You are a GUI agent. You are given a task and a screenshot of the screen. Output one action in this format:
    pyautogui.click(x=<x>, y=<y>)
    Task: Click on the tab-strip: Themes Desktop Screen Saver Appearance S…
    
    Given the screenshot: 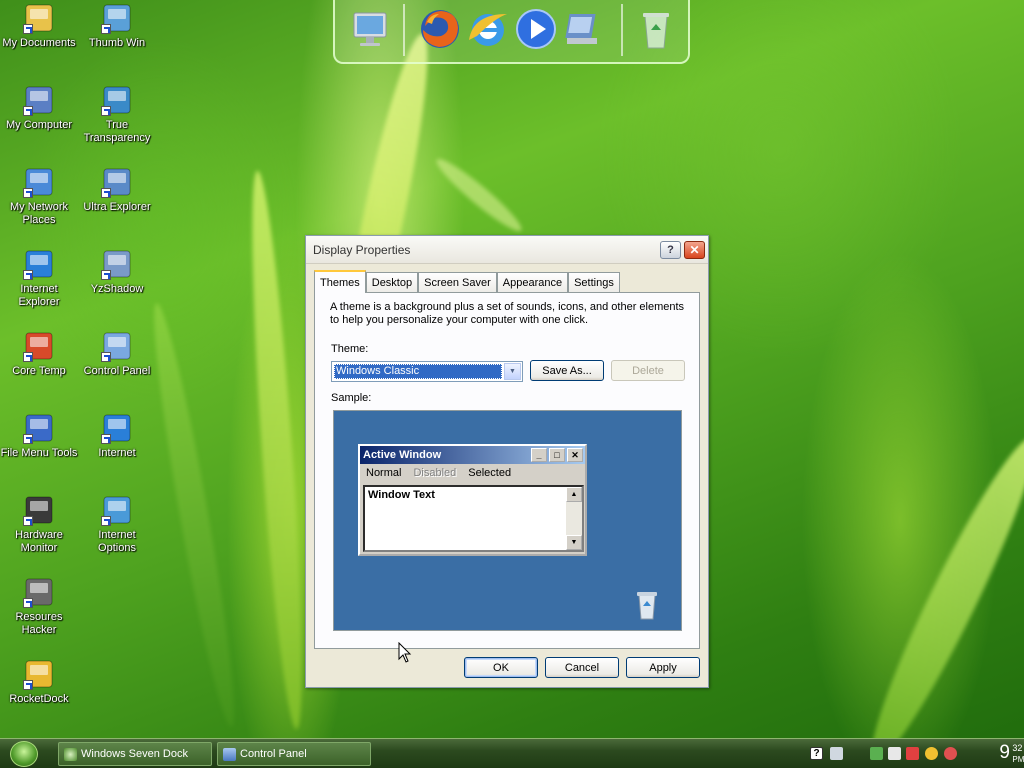 What is the action you would take?
    pyautogui.click(x=467, y=281)
    